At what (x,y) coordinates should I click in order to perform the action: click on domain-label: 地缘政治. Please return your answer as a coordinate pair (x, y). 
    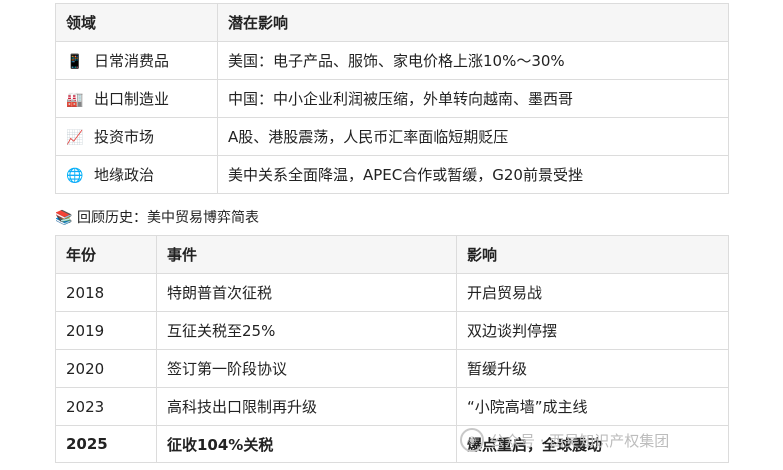
    Looking at the image, I should click on (124, 175).